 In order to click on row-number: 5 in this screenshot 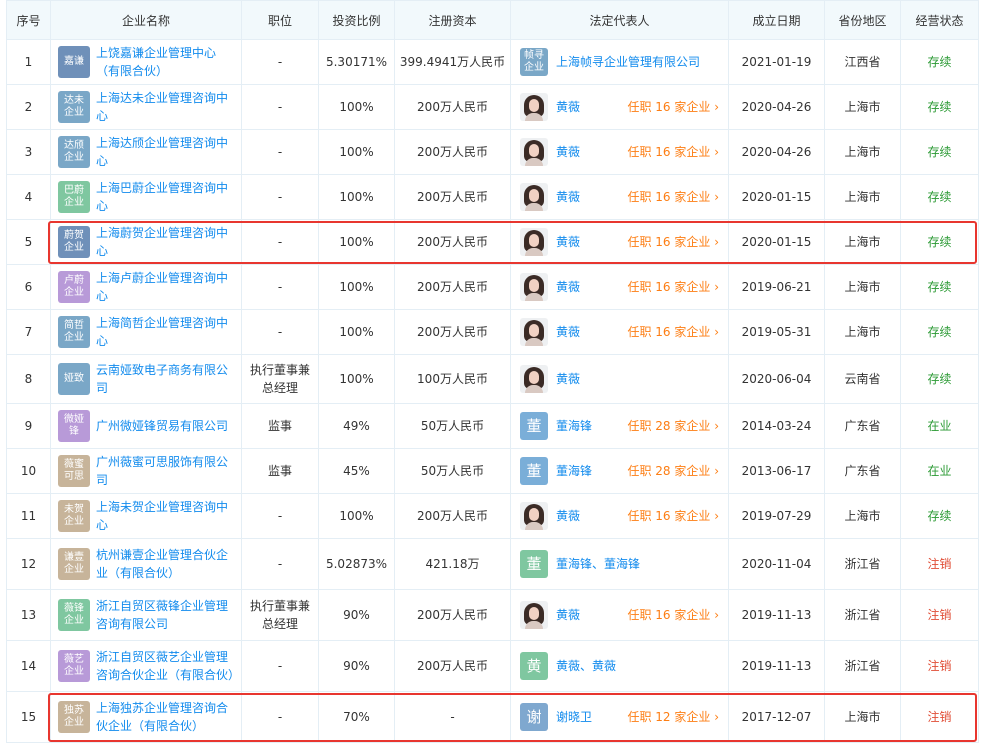, I will do `click(28, 242)`.